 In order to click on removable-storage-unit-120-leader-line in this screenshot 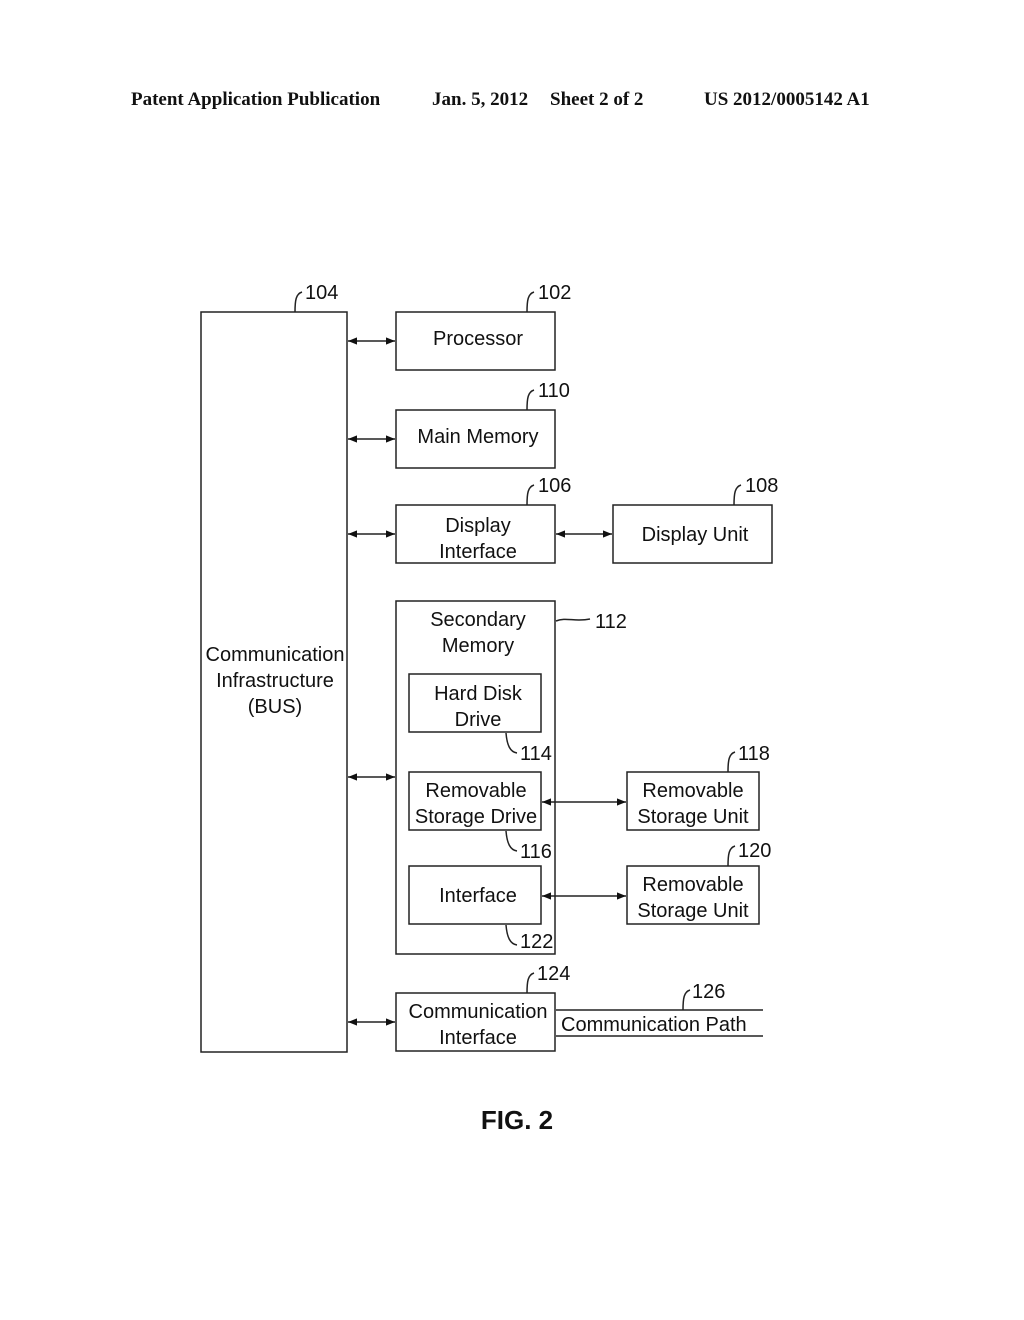, I will do `click(731, 856)`.